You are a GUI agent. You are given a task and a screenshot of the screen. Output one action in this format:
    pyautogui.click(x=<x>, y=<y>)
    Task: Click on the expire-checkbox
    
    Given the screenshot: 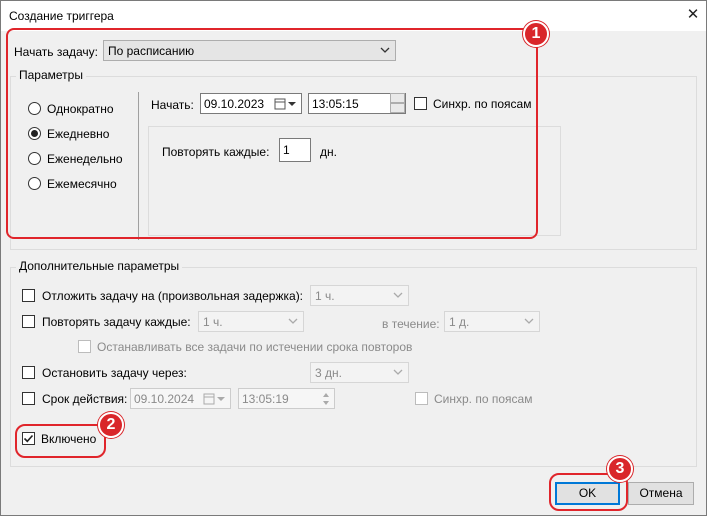 What is the action you would take?
    pyautogui.click(x=28, y=398)
    